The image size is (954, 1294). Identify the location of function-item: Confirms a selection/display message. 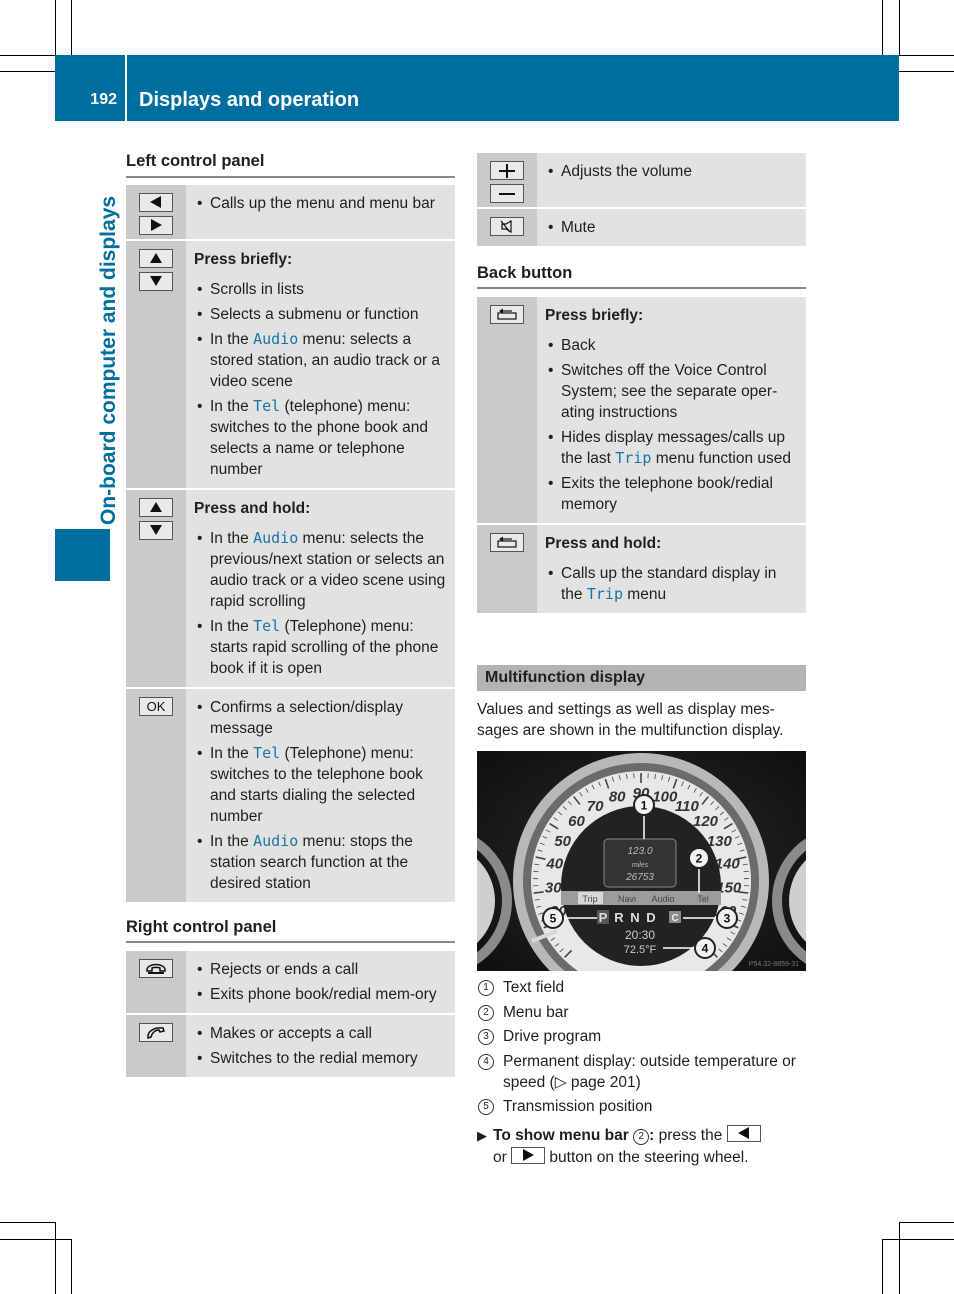
(321, 718).